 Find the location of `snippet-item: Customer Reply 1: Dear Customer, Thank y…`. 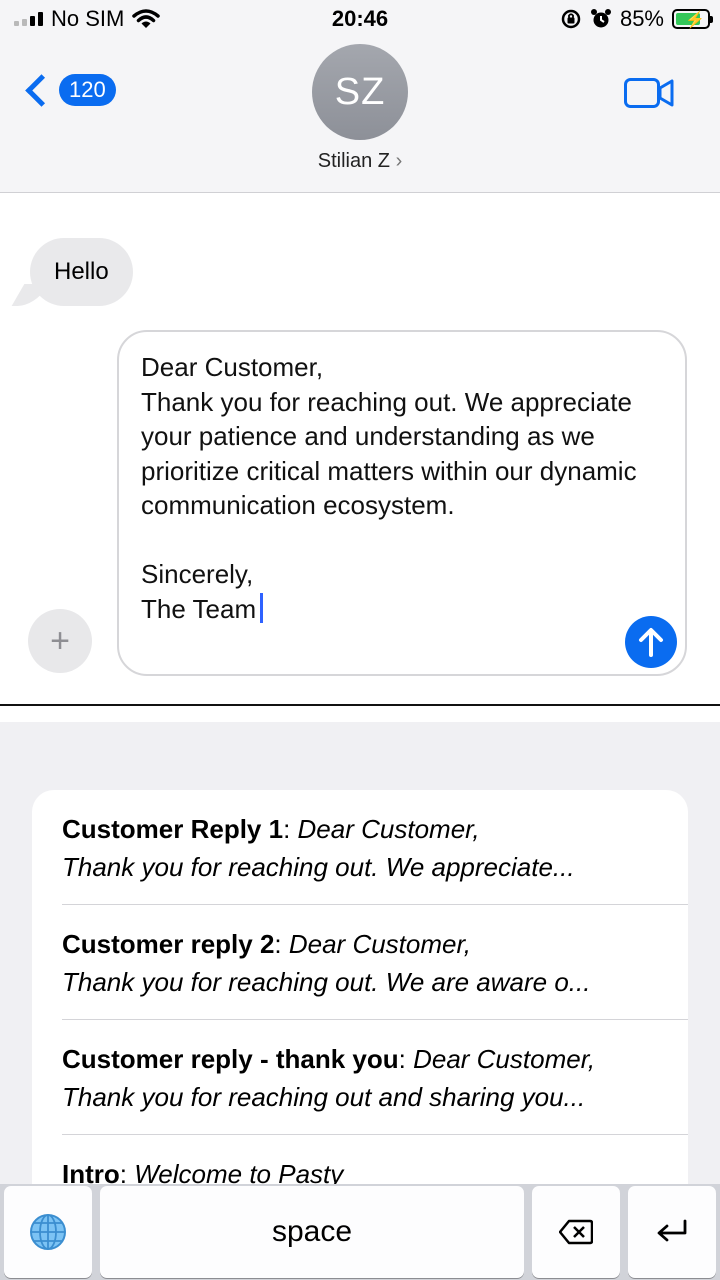

snippet-item: Customer Reply 1: Dear Customer, Thank y… is located at coordinates (375, 848).